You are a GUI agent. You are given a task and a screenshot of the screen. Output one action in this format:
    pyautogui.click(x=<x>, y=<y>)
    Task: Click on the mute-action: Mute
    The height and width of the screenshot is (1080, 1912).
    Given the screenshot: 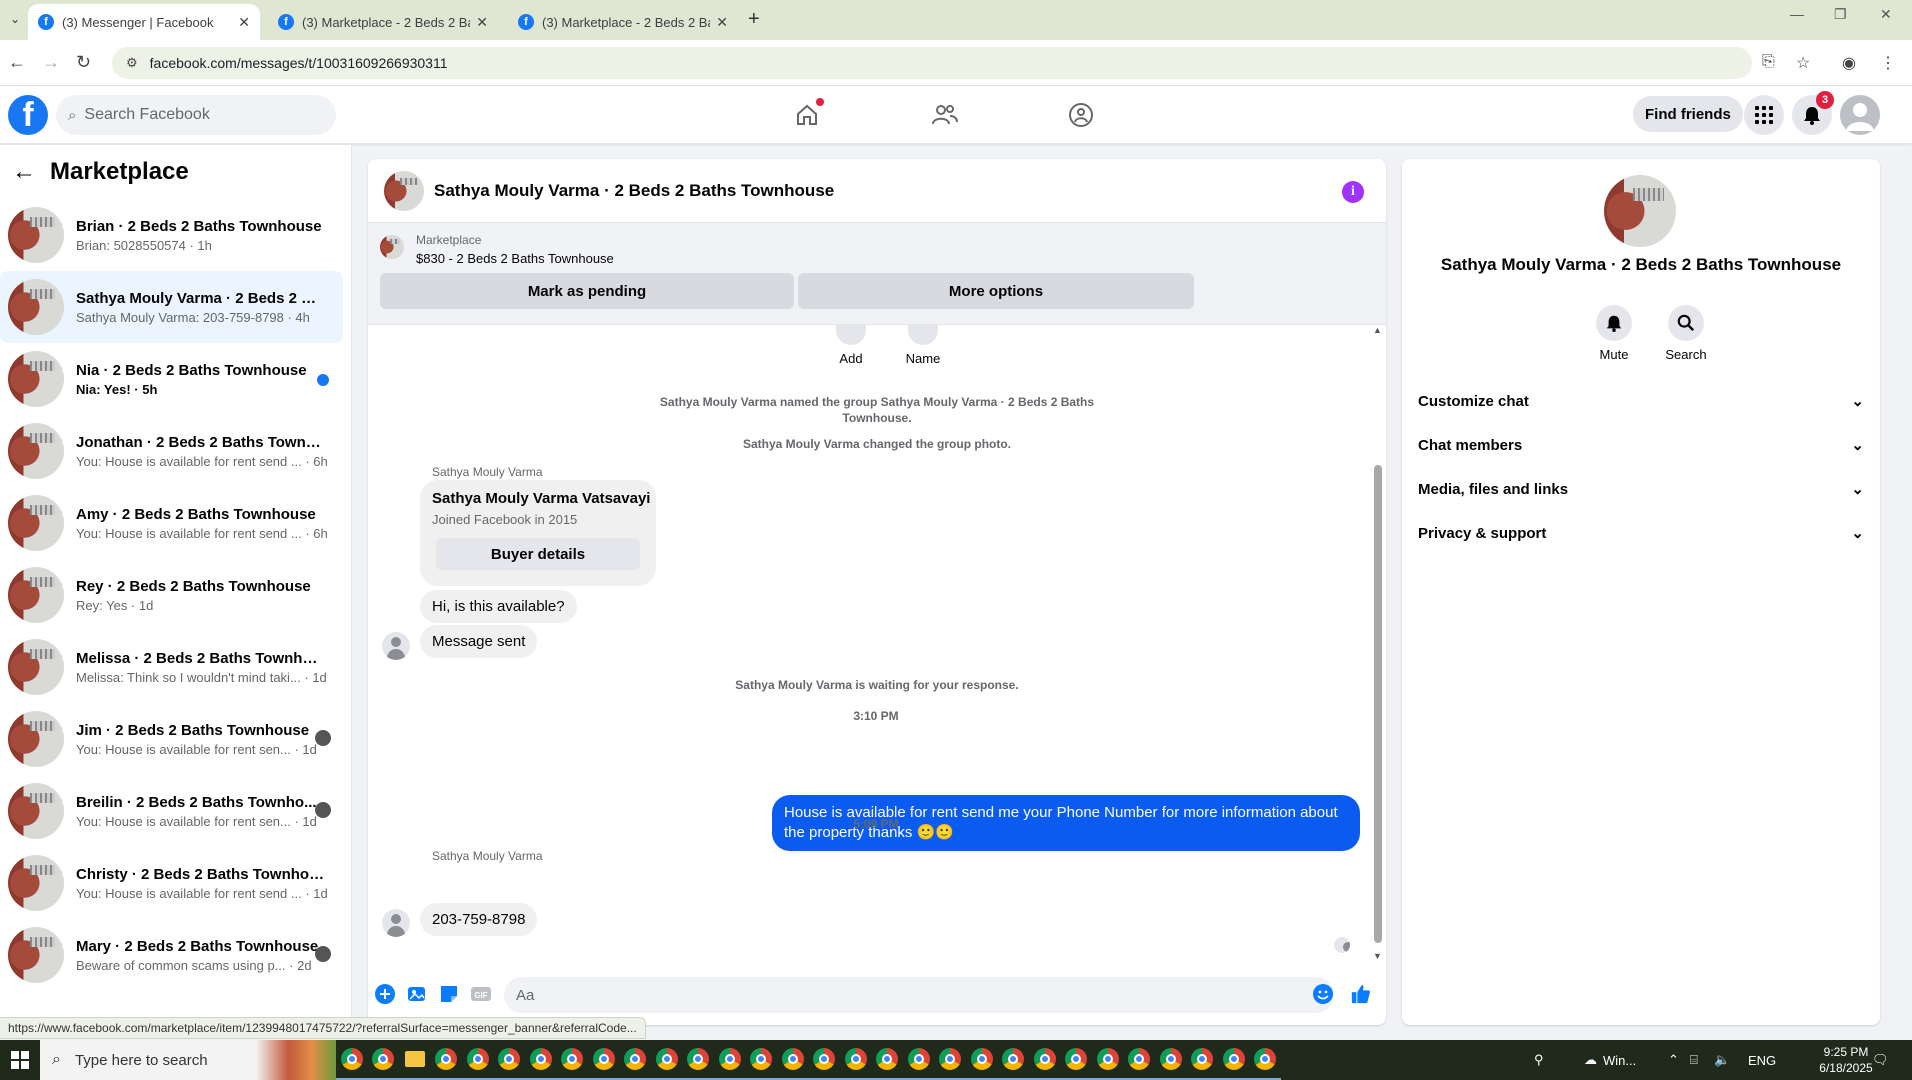 What is the action you would take?
    pyautogui.click(x=1614, y=333)
    